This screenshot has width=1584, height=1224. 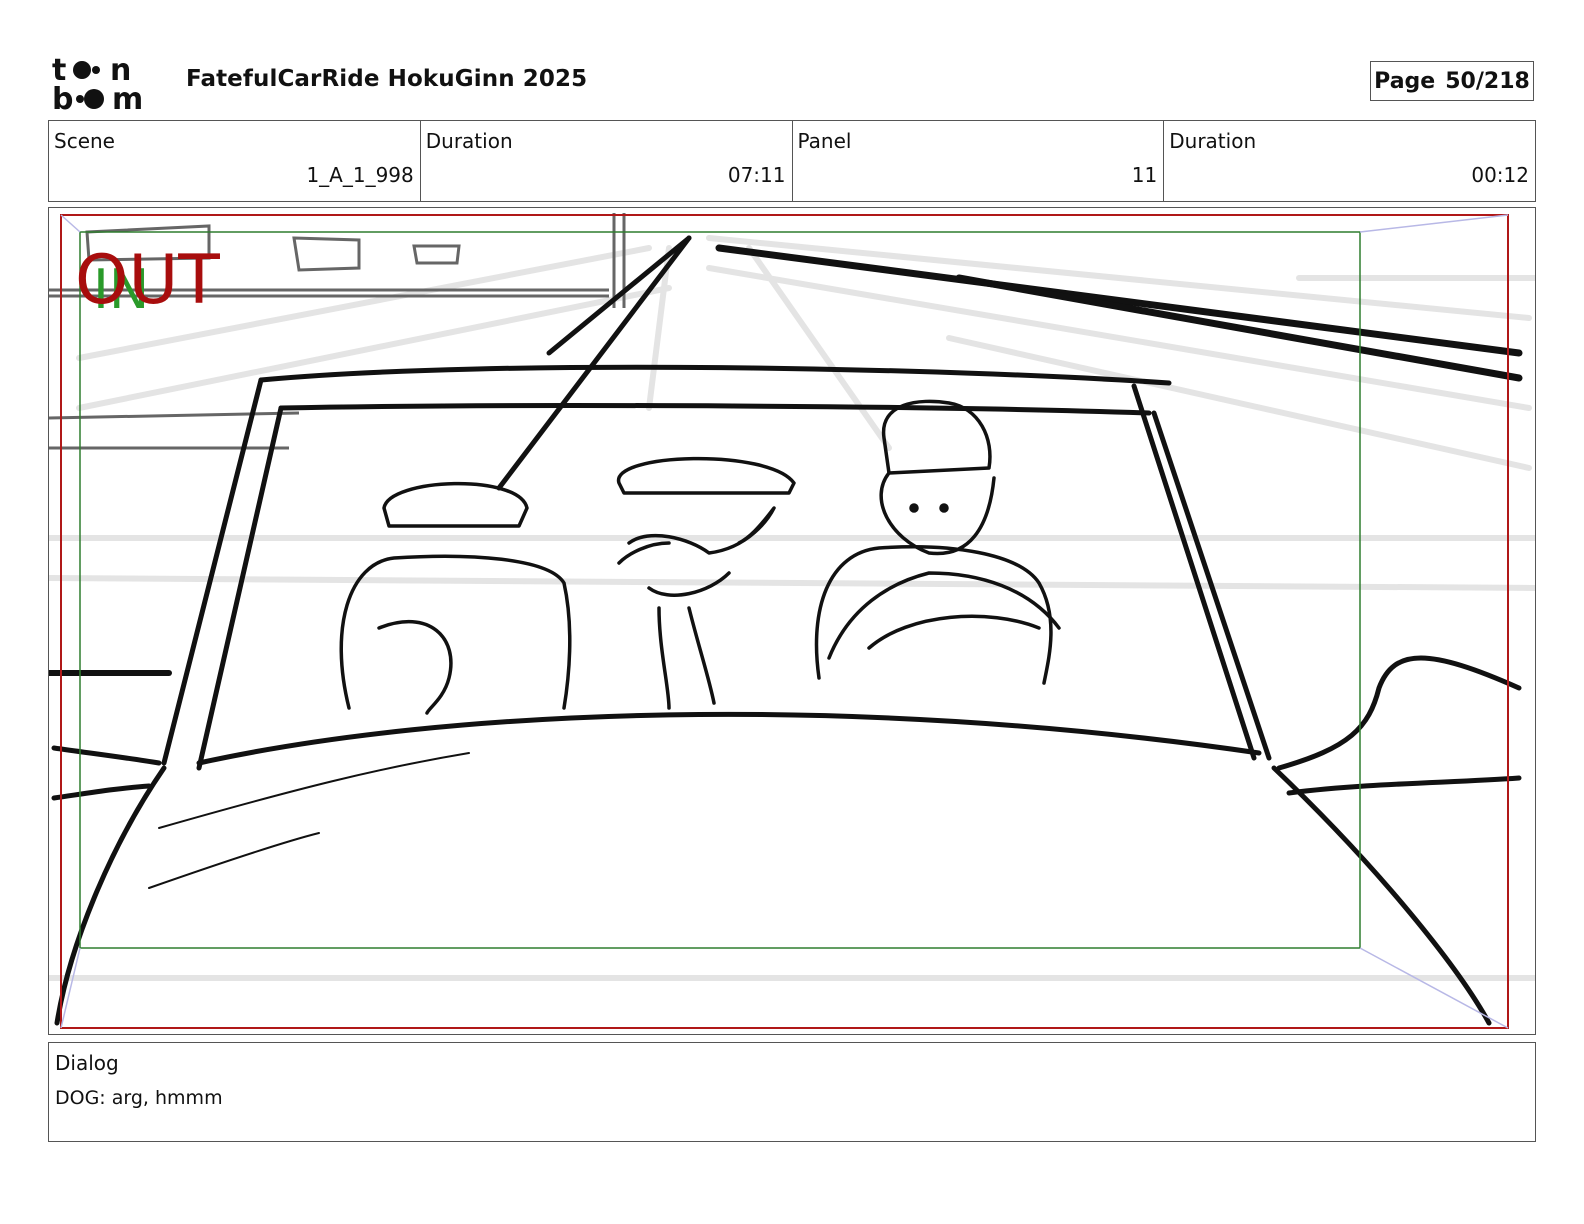 I want to click on panel-duration-cell: Duration 00:12, so click(x=1349, y=161).